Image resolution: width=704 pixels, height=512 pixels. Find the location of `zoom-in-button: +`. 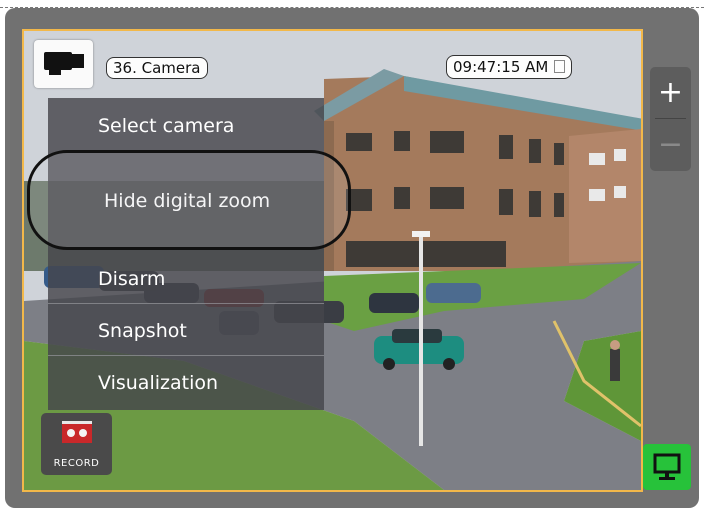

zoom-in-button: + is located at coordinates (670, 93).